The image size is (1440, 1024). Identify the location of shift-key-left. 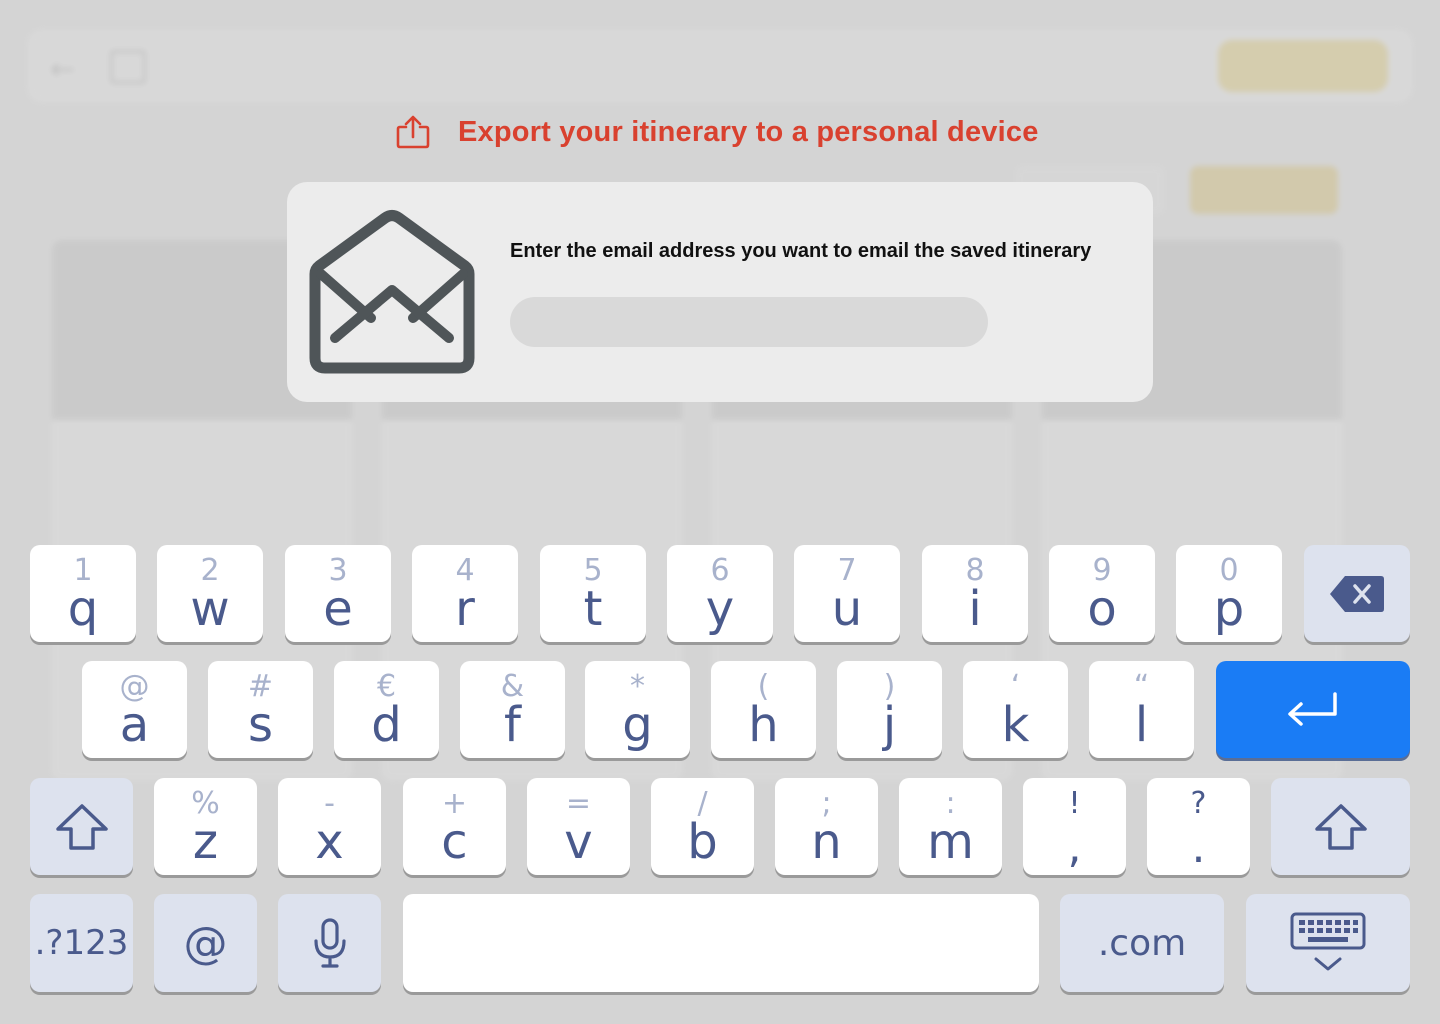
(81, 826).